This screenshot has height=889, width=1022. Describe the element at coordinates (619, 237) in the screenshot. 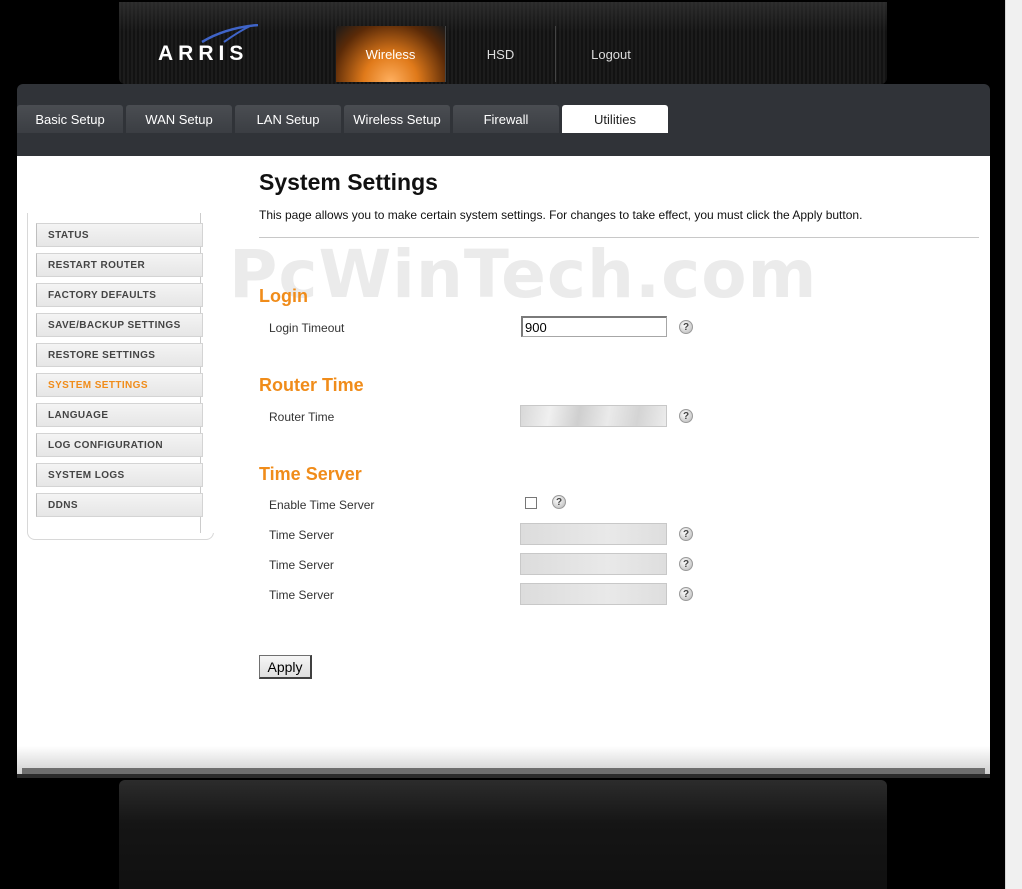

I see `divider` at that location.